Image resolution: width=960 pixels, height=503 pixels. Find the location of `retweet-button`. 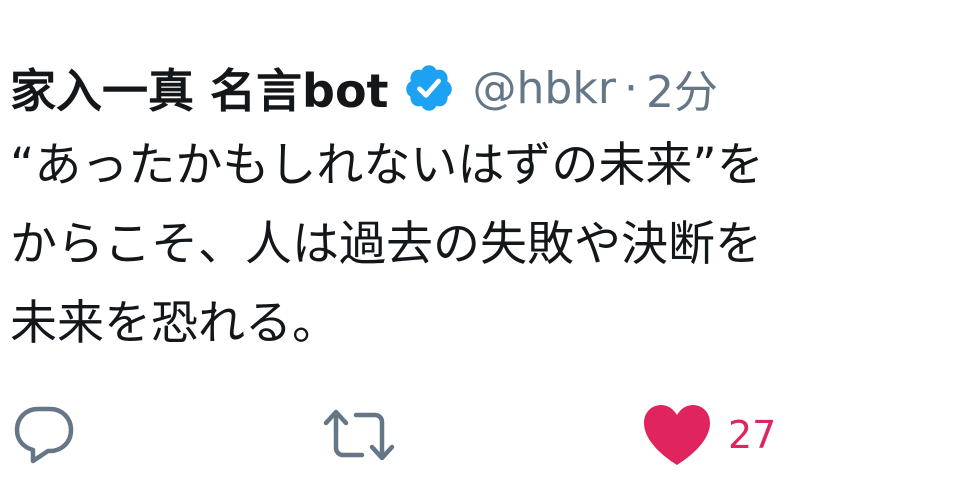

retweet-button is located at coordinates (359, 435).